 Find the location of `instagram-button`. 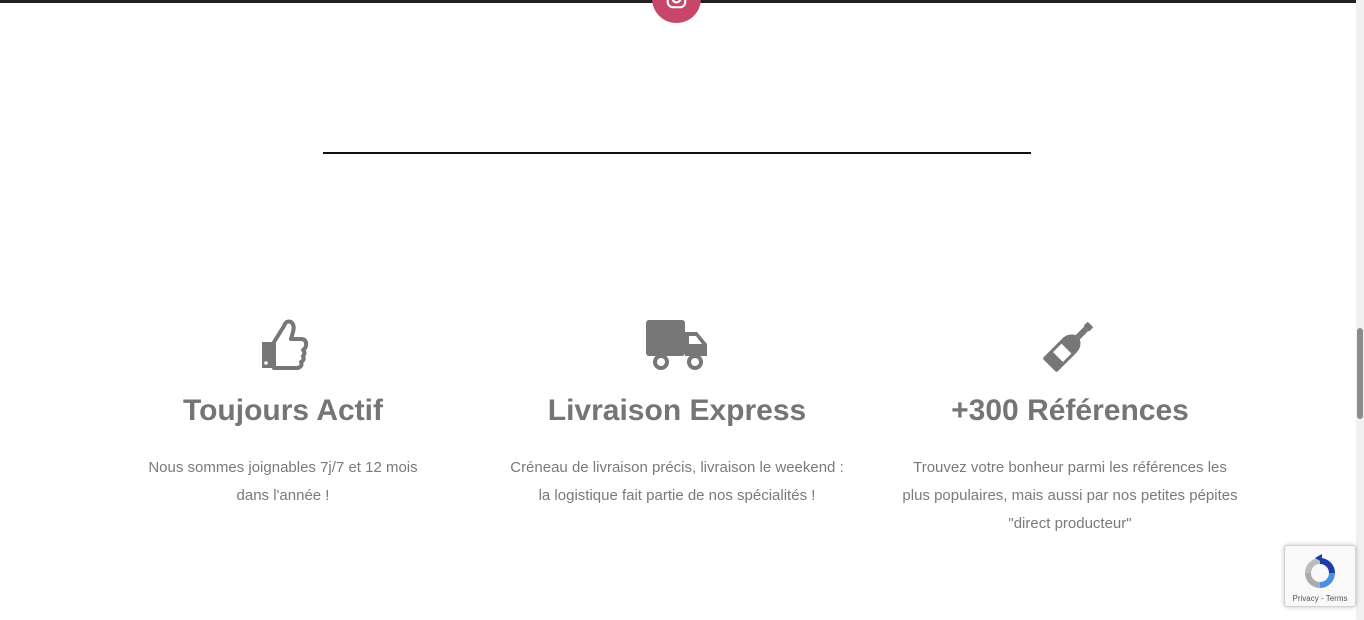

instagram-button is located at coordinates (676, 11).